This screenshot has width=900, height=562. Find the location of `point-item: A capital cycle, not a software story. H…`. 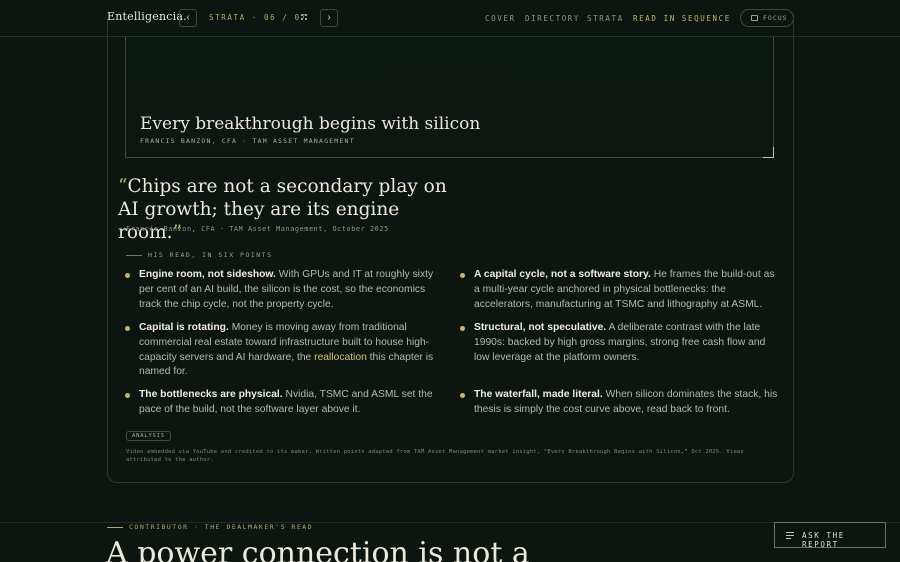

point-item: A capital cycle, not a software story. H… is located at coordinates (619, 290).